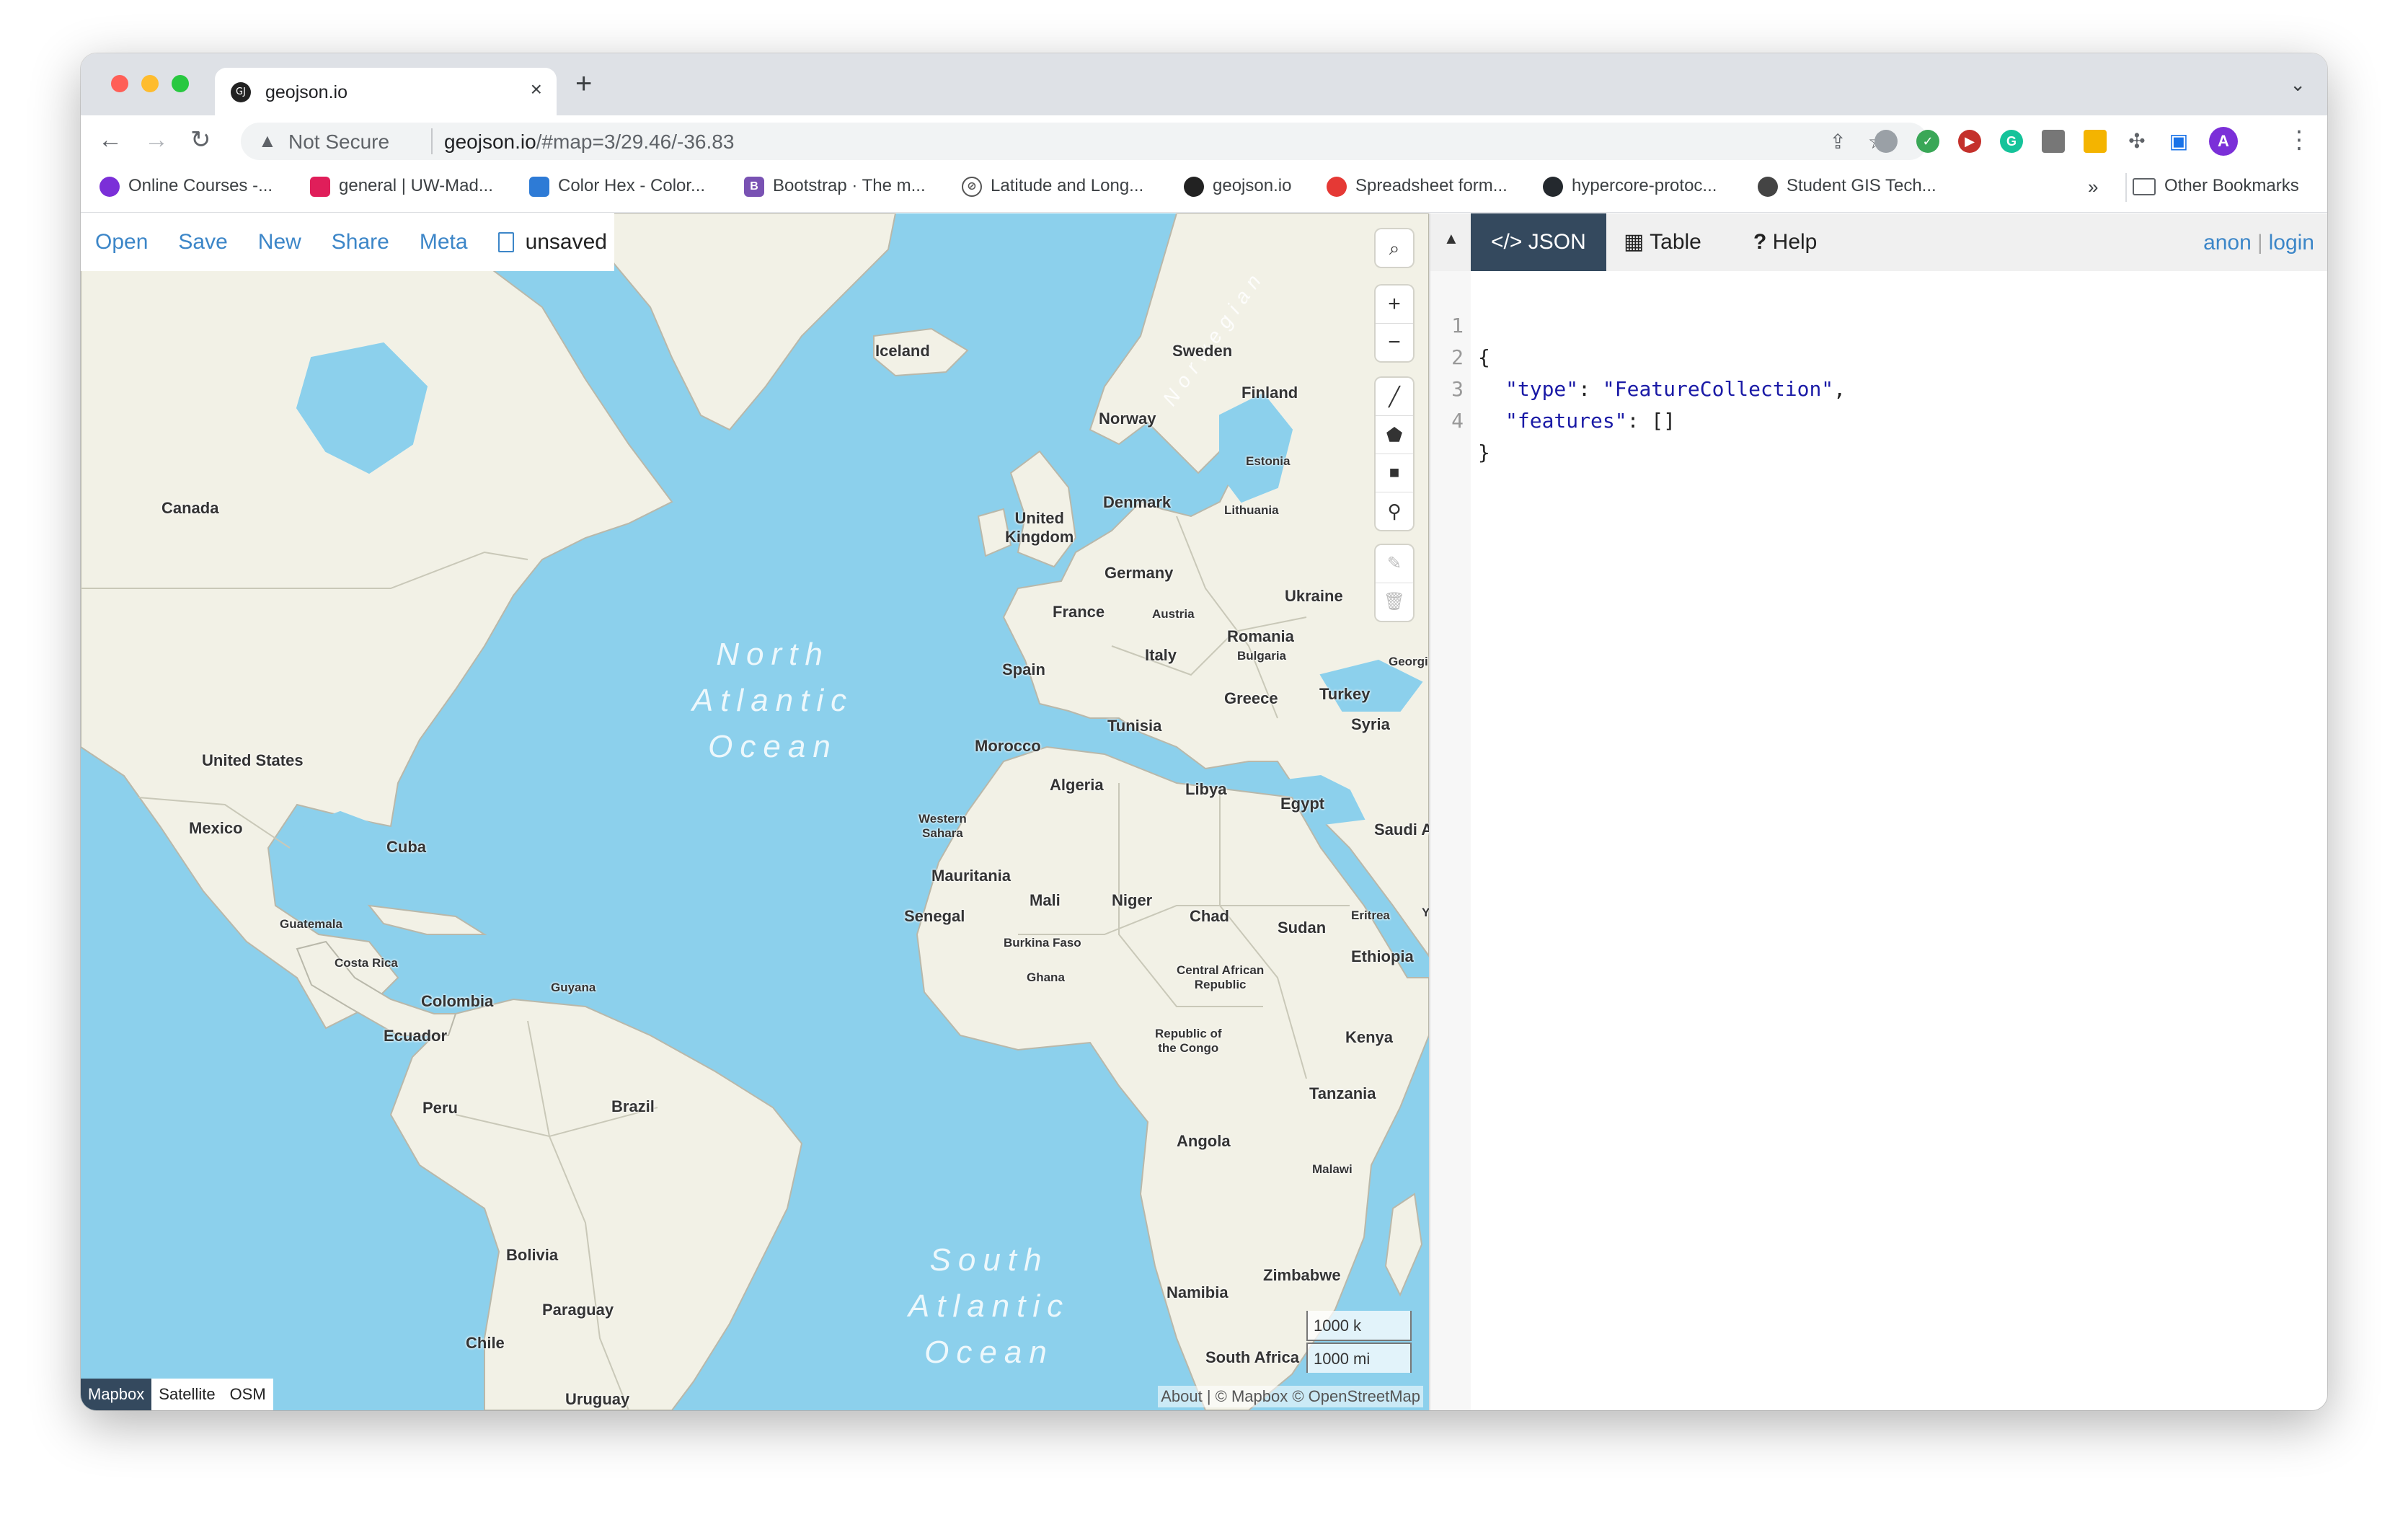 Image resolution: width=2408 pixels, height=1517 pixels. I want to click on extensions-puzzle-icon: ✣, so click(2136, 141).